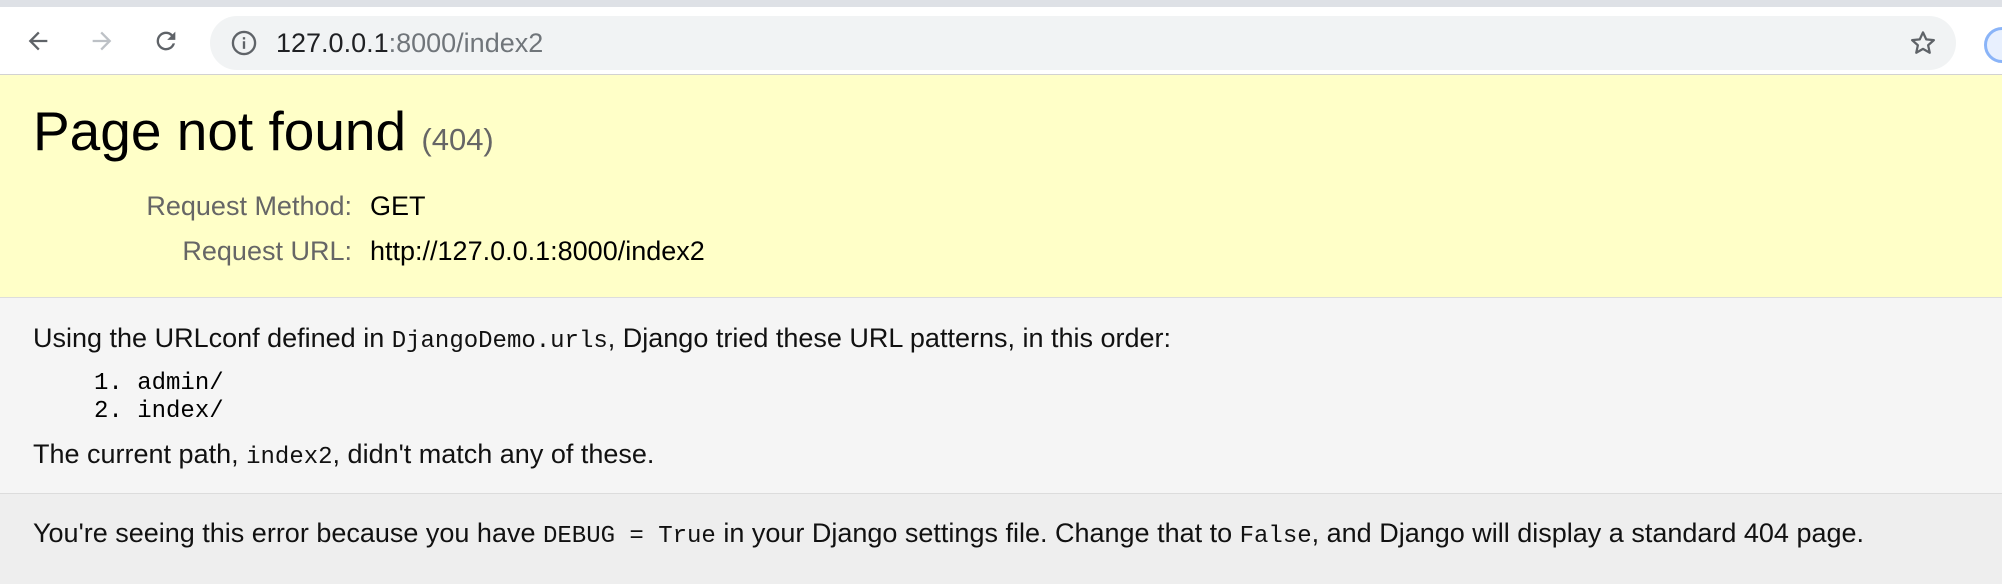  Describe the element at coordinates (140, 454) in the screenshot. I see `current-path-prefix: The current path,` at that location.